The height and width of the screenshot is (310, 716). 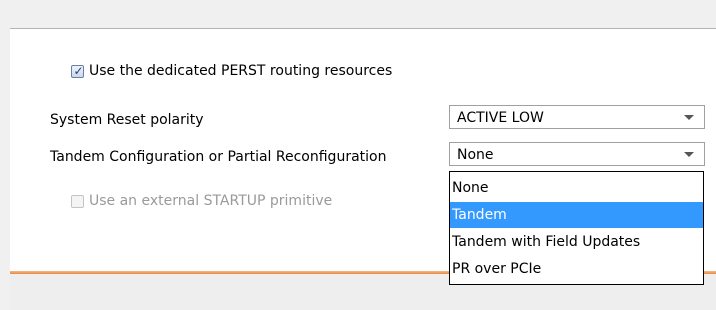 What do you see at coordinates (127, 120) in the screenshot?
I see `system-reset-label: System Reset polarity` at bounding box center [127, 120].